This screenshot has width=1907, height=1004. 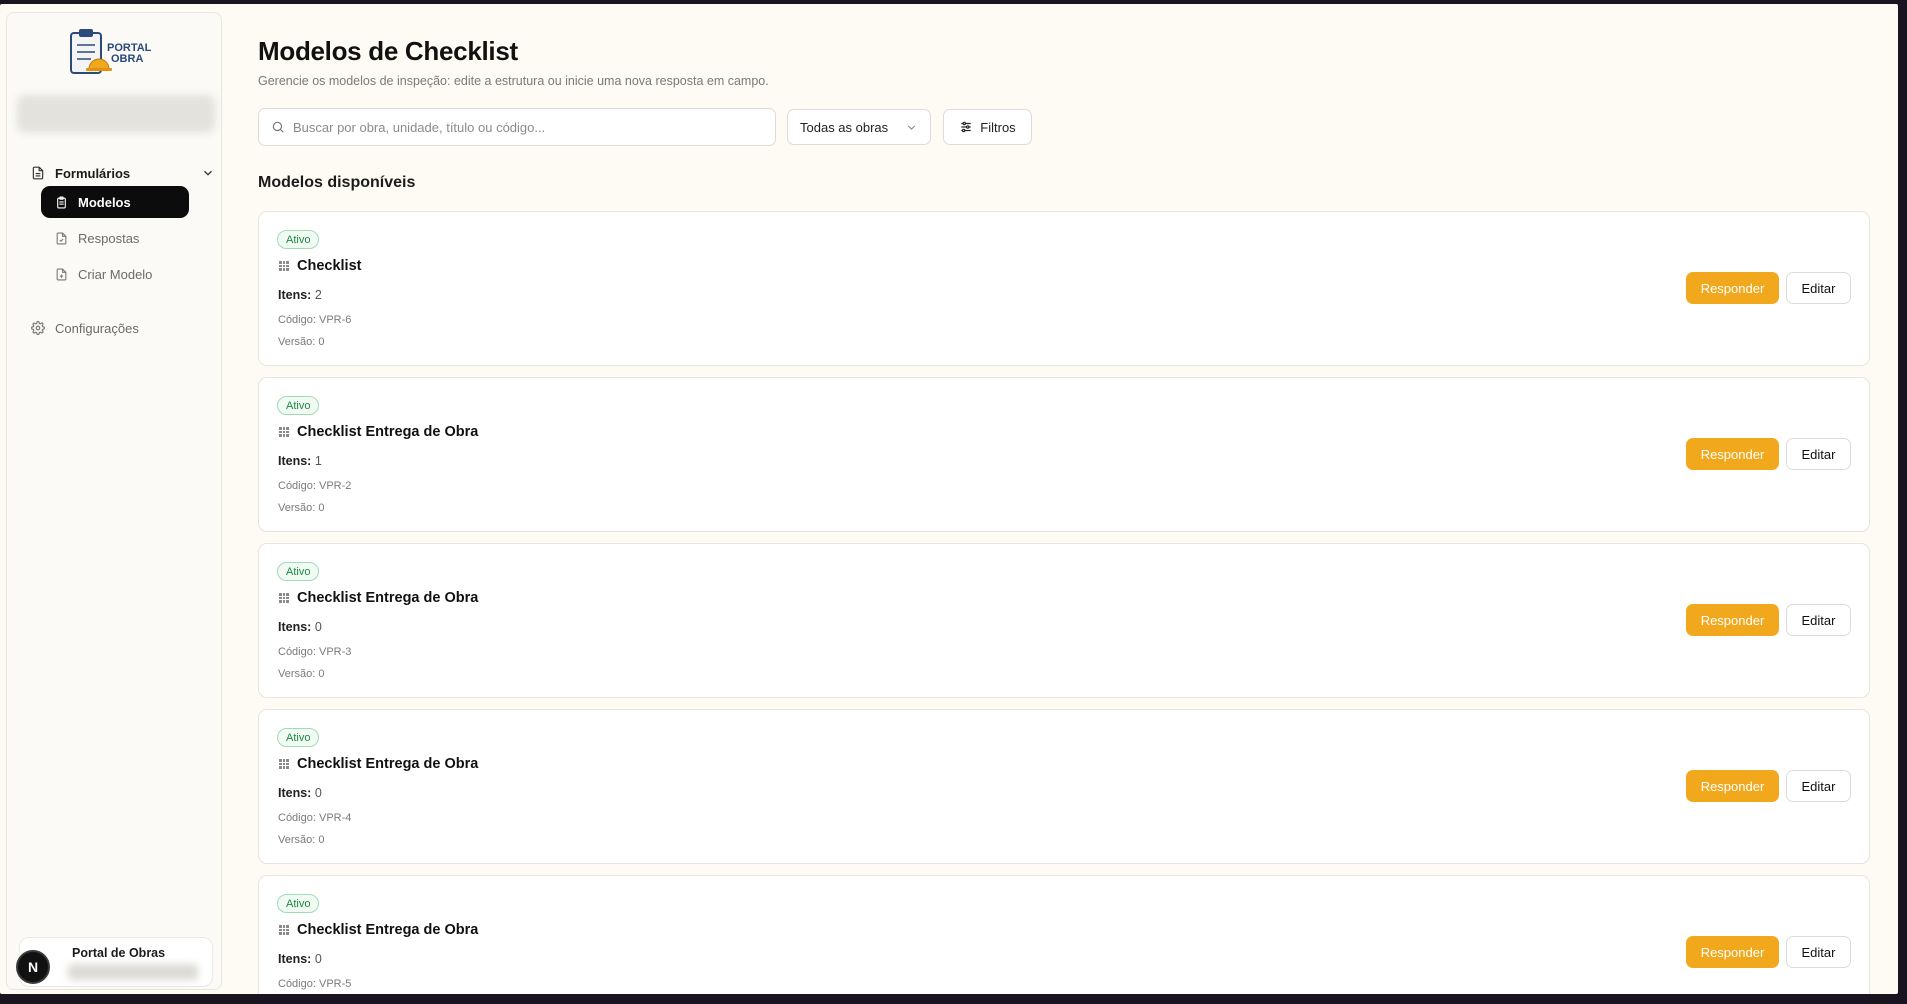 I want to click on model-code: Código: VPR-6, so click(x=314, y=320).